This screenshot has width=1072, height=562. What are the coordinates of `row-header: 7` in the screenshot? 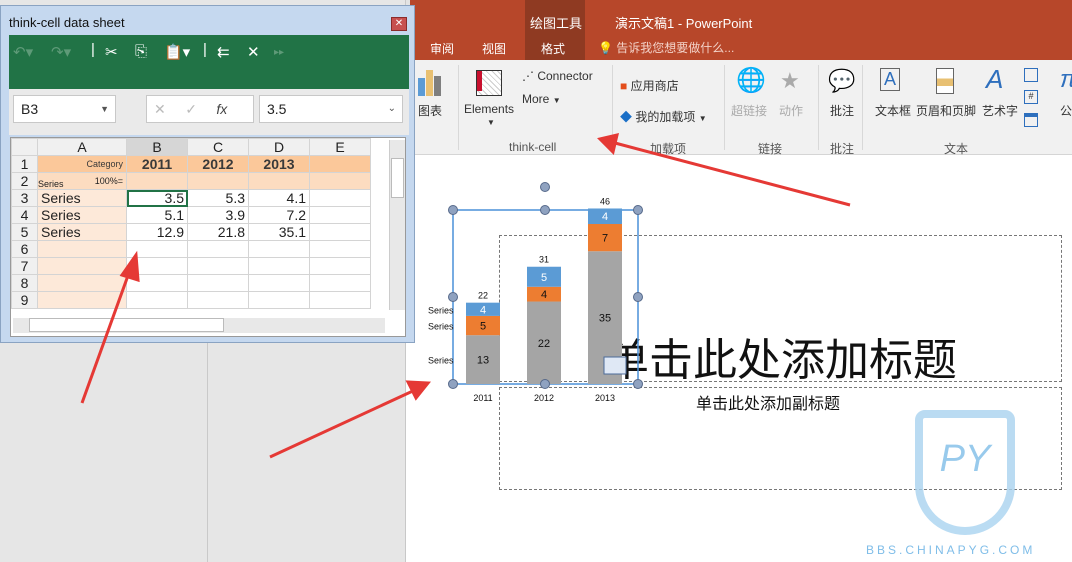 It's located at (24, 266).